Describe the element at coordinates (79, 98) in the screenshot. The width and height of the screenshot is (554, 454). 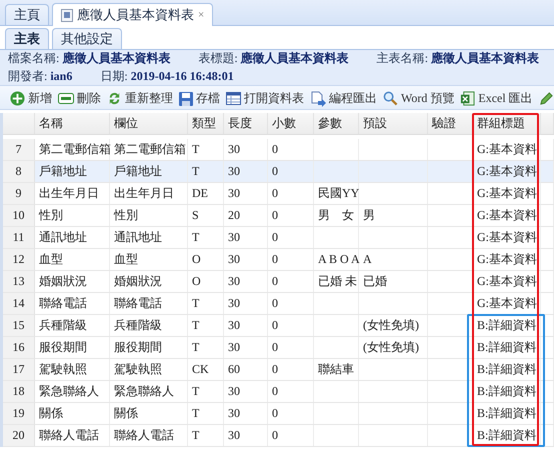
I see `toolbar-button: 刪除` at that location.